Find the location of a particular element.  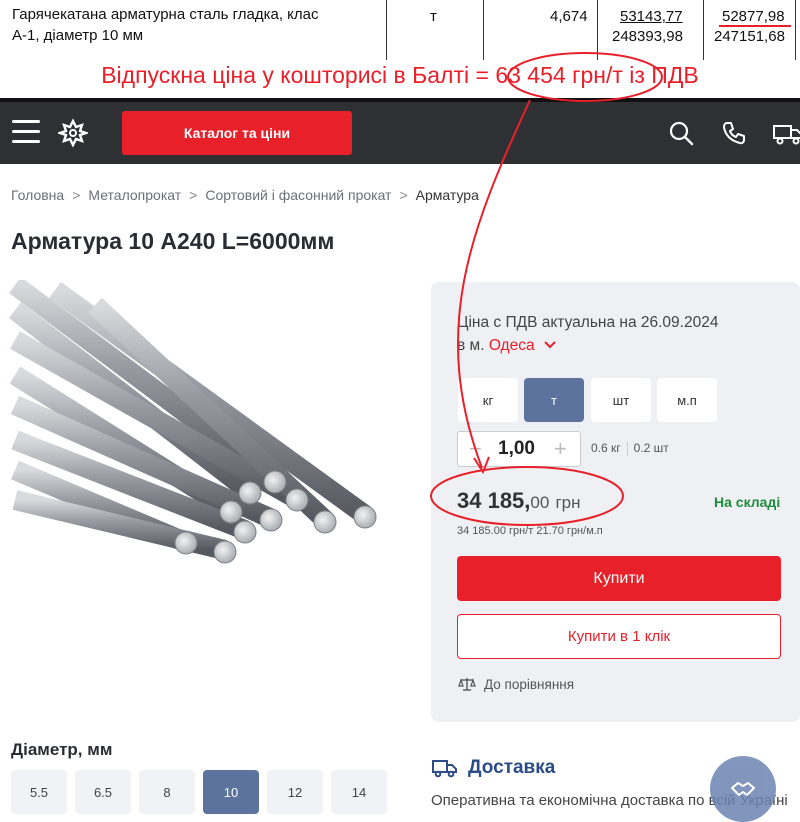

phone-icon is located at coordinates (734, 133).